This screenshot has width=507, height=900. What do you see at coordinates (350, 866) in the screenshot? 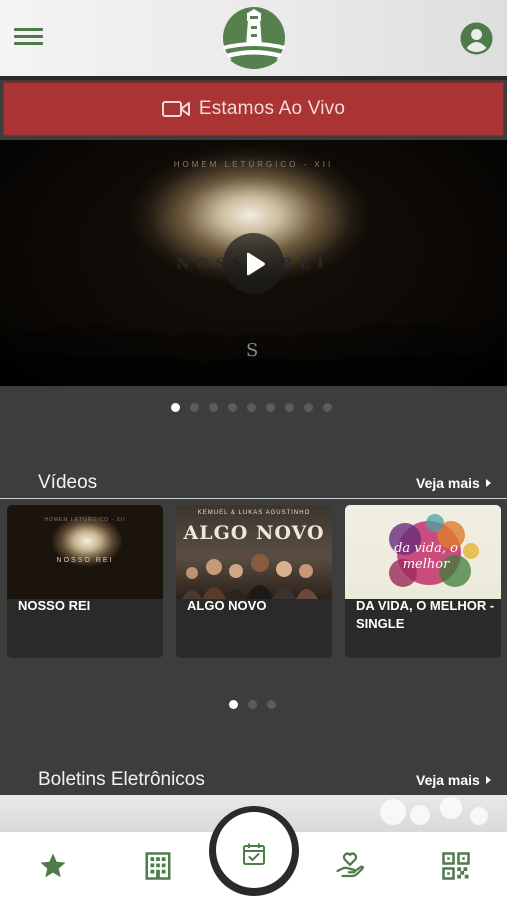
I see `hand-heart-icon` at bounding box center [350, 866].